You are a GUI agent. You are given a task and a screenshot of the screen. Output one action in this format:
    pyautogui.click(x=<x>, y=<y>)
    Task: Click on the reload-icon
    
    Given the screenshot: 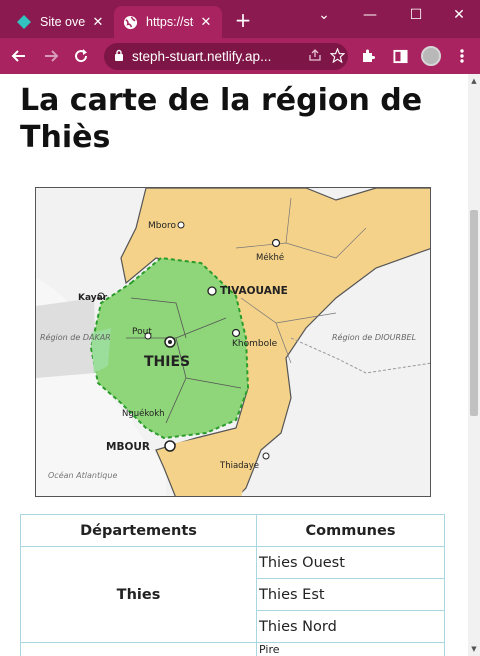 What is the action you would take?
    pyautogui.click(x=81, y=56)
    